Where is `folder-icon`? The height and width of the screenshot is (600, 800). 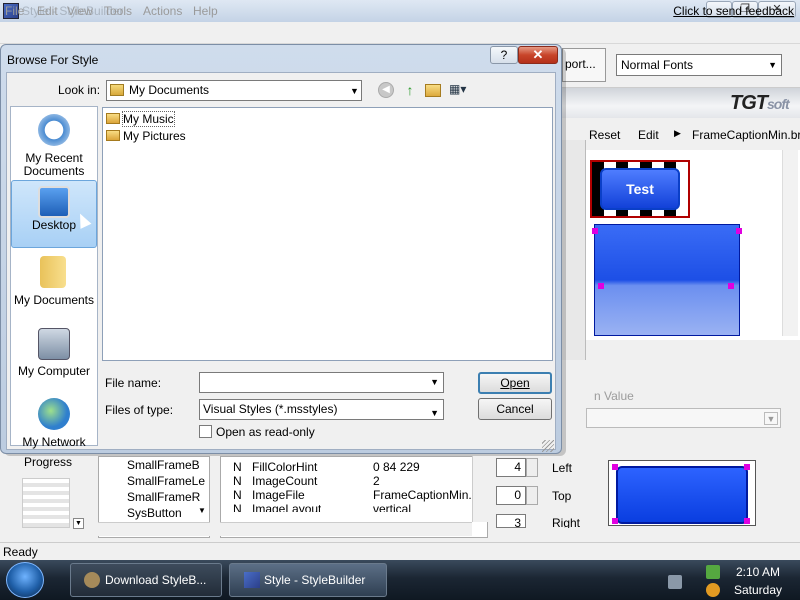 folder-icon is located at coordinates (53, 272).